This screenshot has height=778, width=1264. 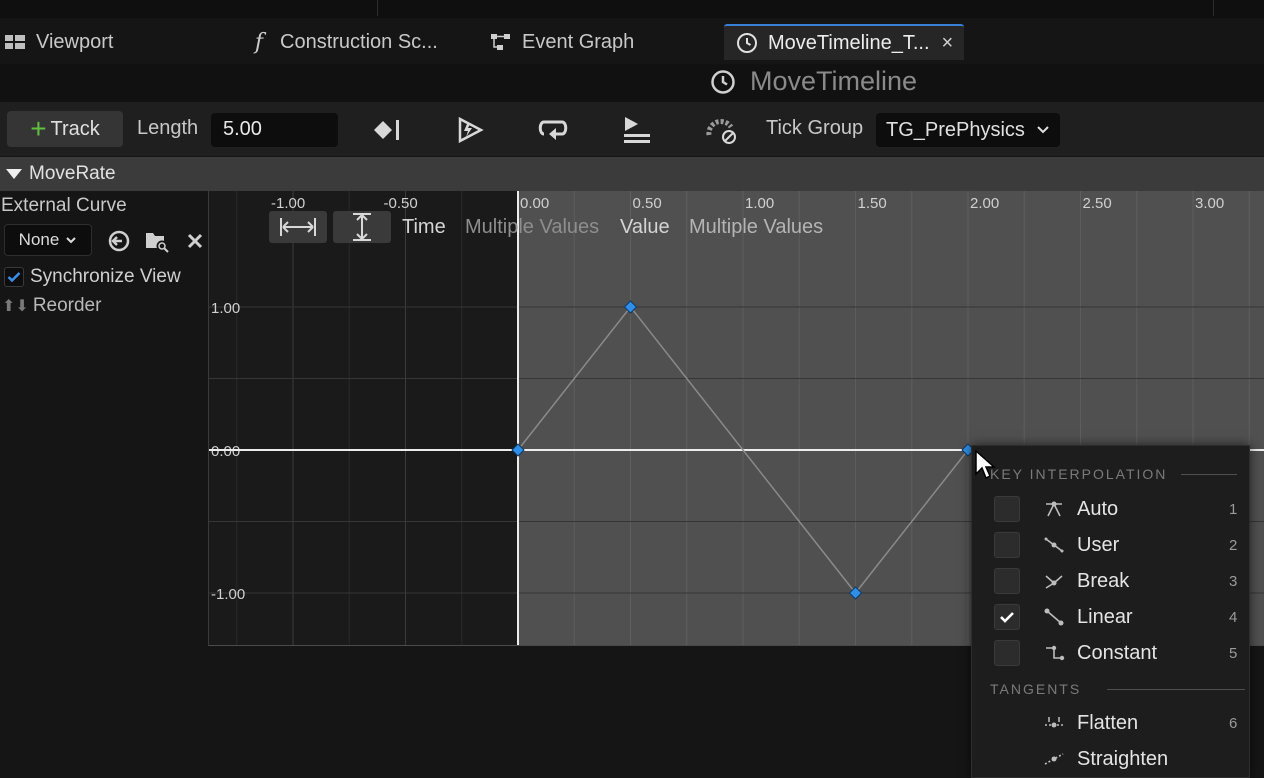 What do you see at coordinates (834, 81) in the screenshot?
I see `timeline-title-text: MoveTimeline` at bounding box center [834, 81].